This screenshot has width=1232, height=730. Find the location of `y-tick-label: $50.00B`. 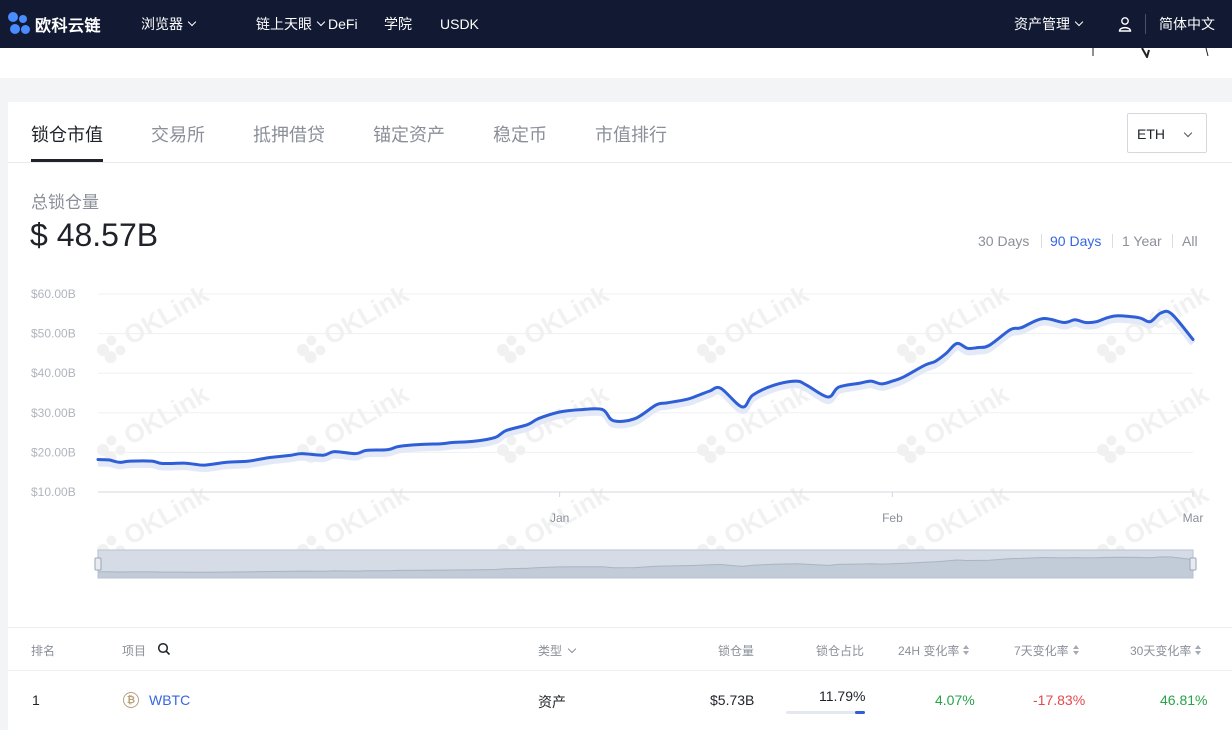

y-tick-label: $50.00B is located at coordinates (53, 334).